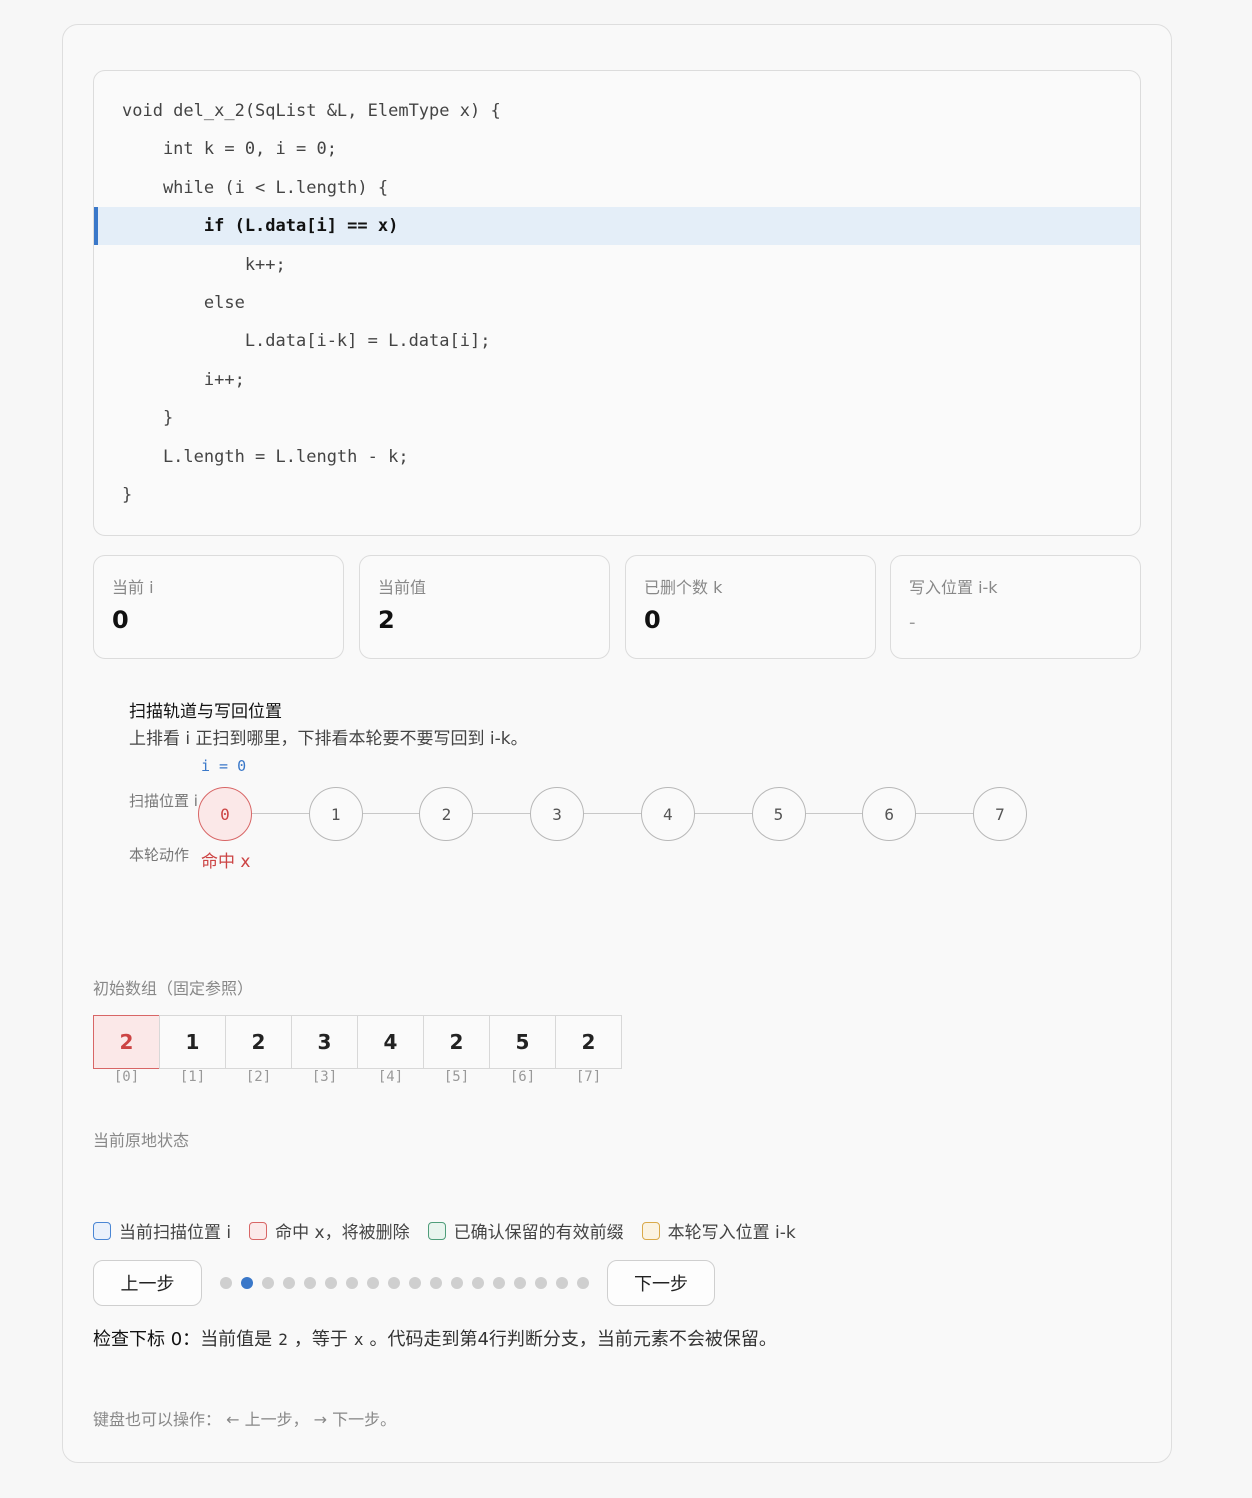 The image size is (1252, 1498). What do you see at coordinates (192, 1077) in the screenshot?
I see `array-index: [1]` at bounding box center [192, 1077].